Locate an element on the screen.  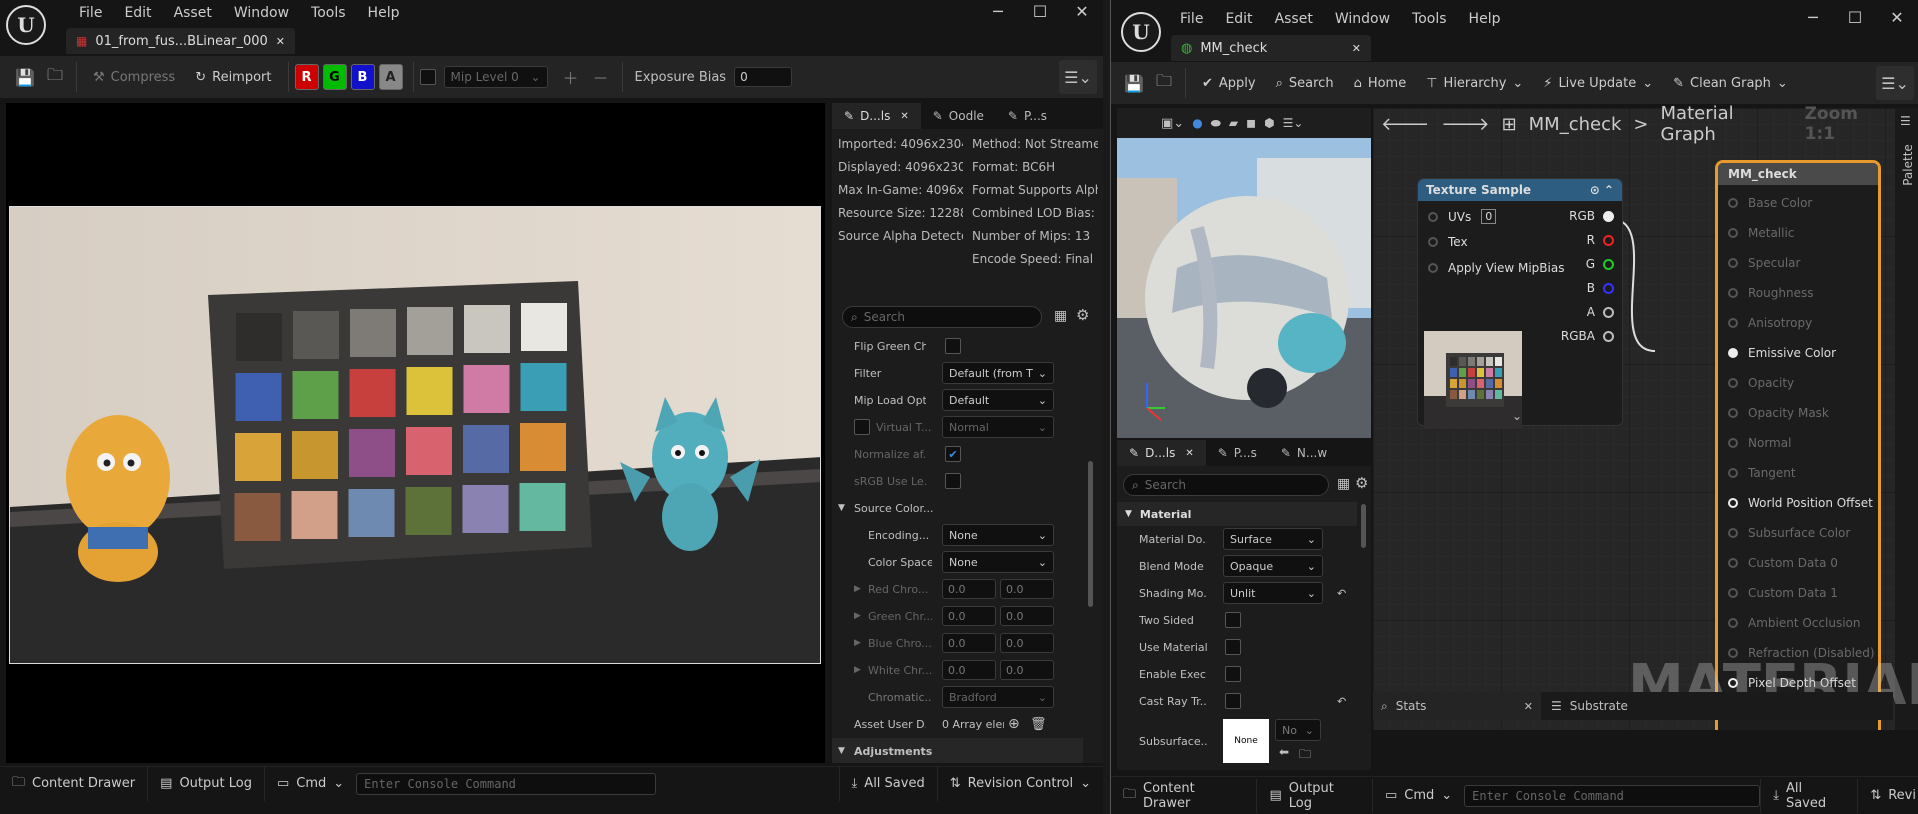
texture-input-pin: Tex is located at coordinates (1448, 242).